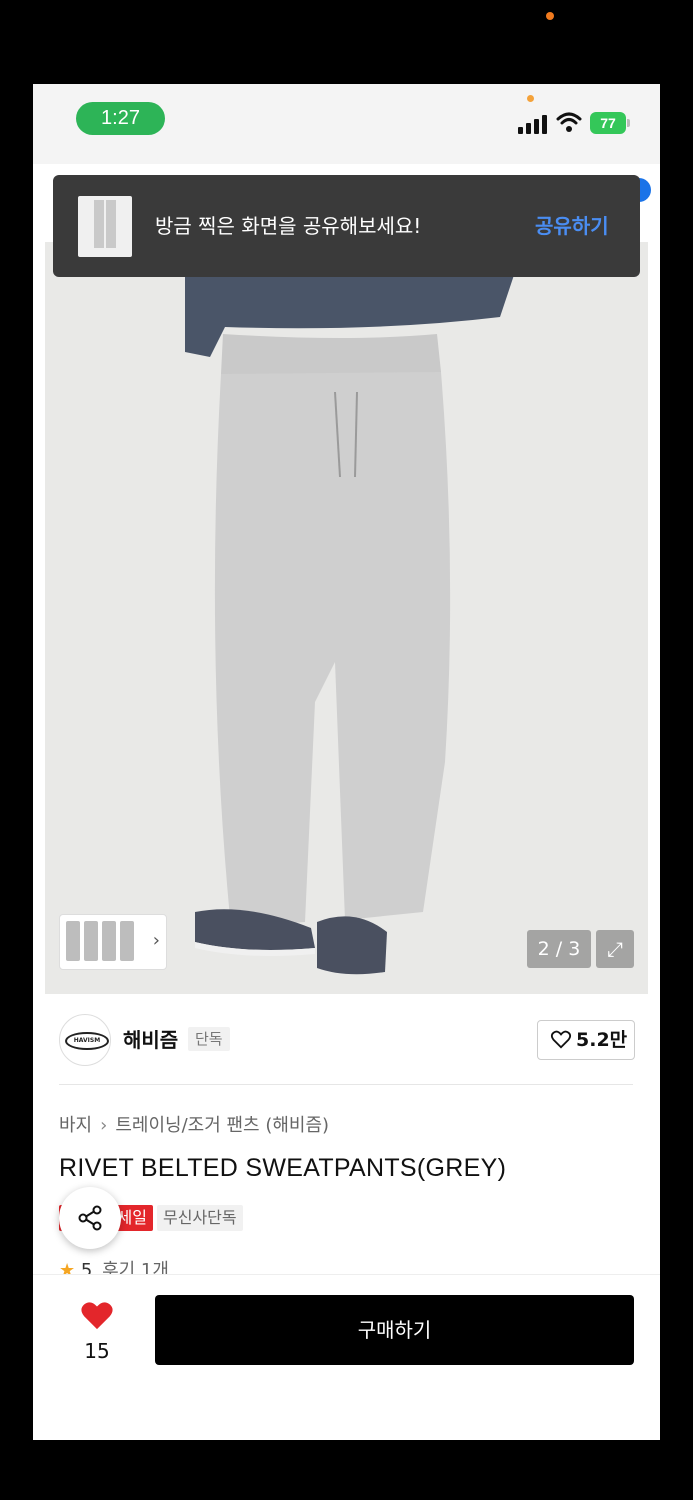  Describe the element at coordinates (530, 98) in the screenshot. I see `camera-indicator` at that location.